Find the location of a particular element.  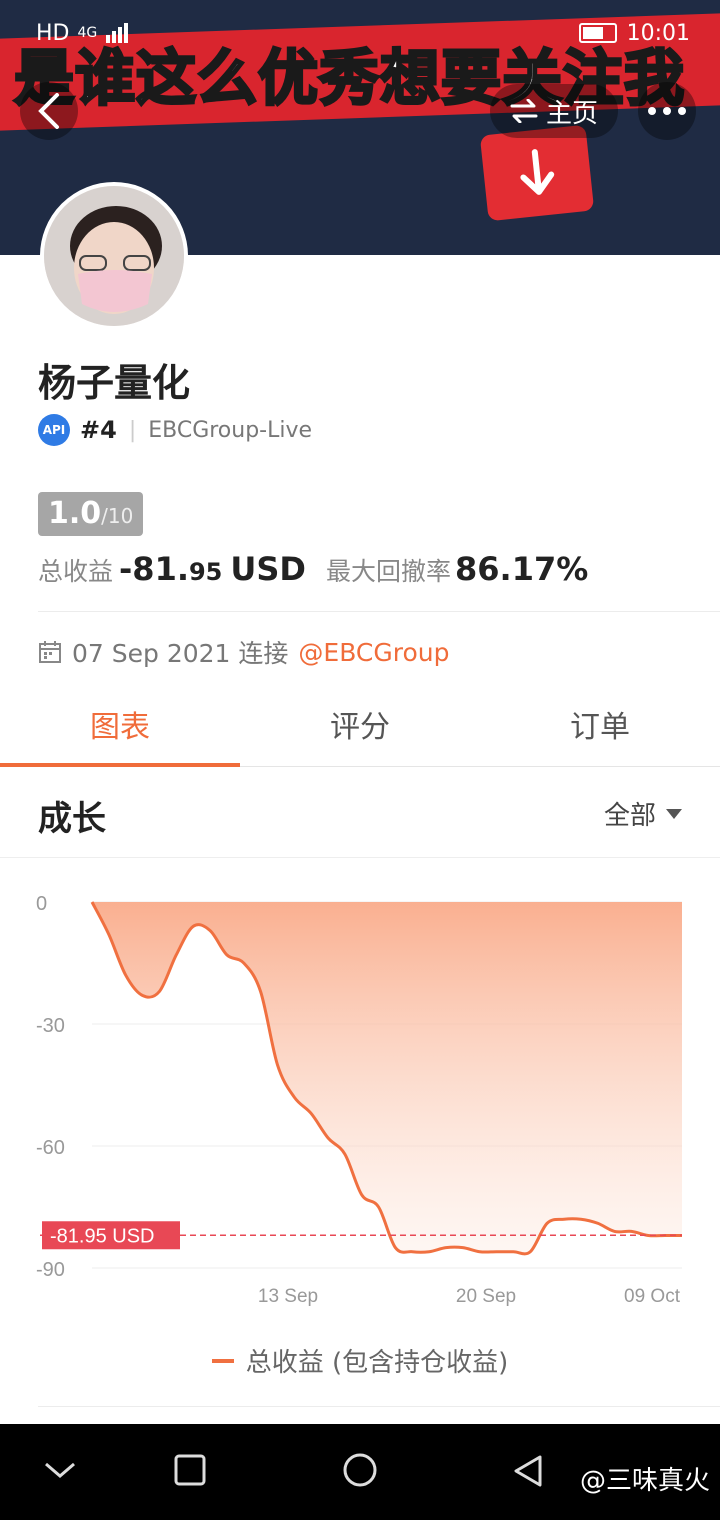

trader-meta: API #4 | EBCGroup-Live is located at coordinates (175, 430).